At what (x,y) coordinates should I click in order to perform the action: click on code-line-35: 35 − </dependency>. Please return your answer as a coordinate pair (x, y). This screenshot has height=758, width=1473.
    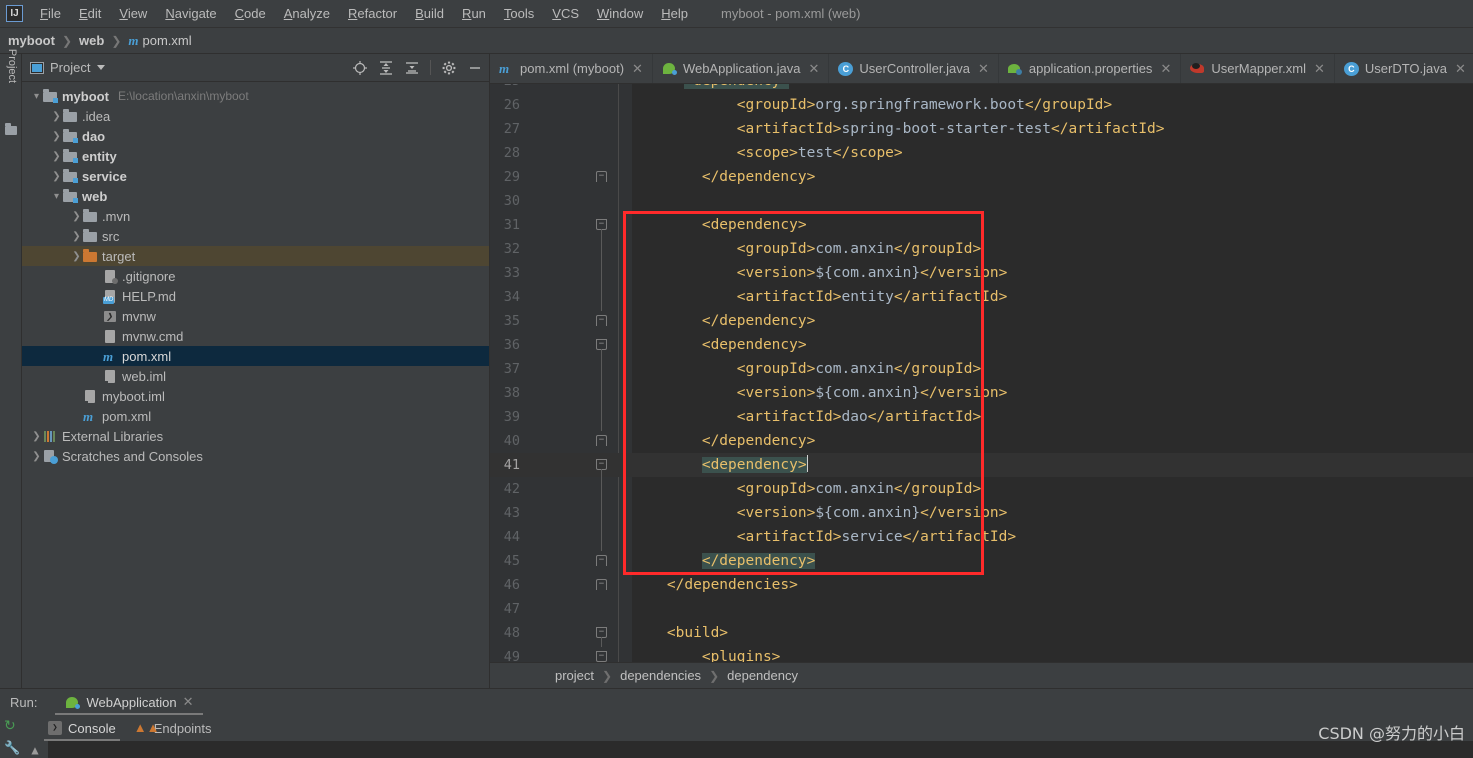
    Looking at the image, I should click on (981, 321).